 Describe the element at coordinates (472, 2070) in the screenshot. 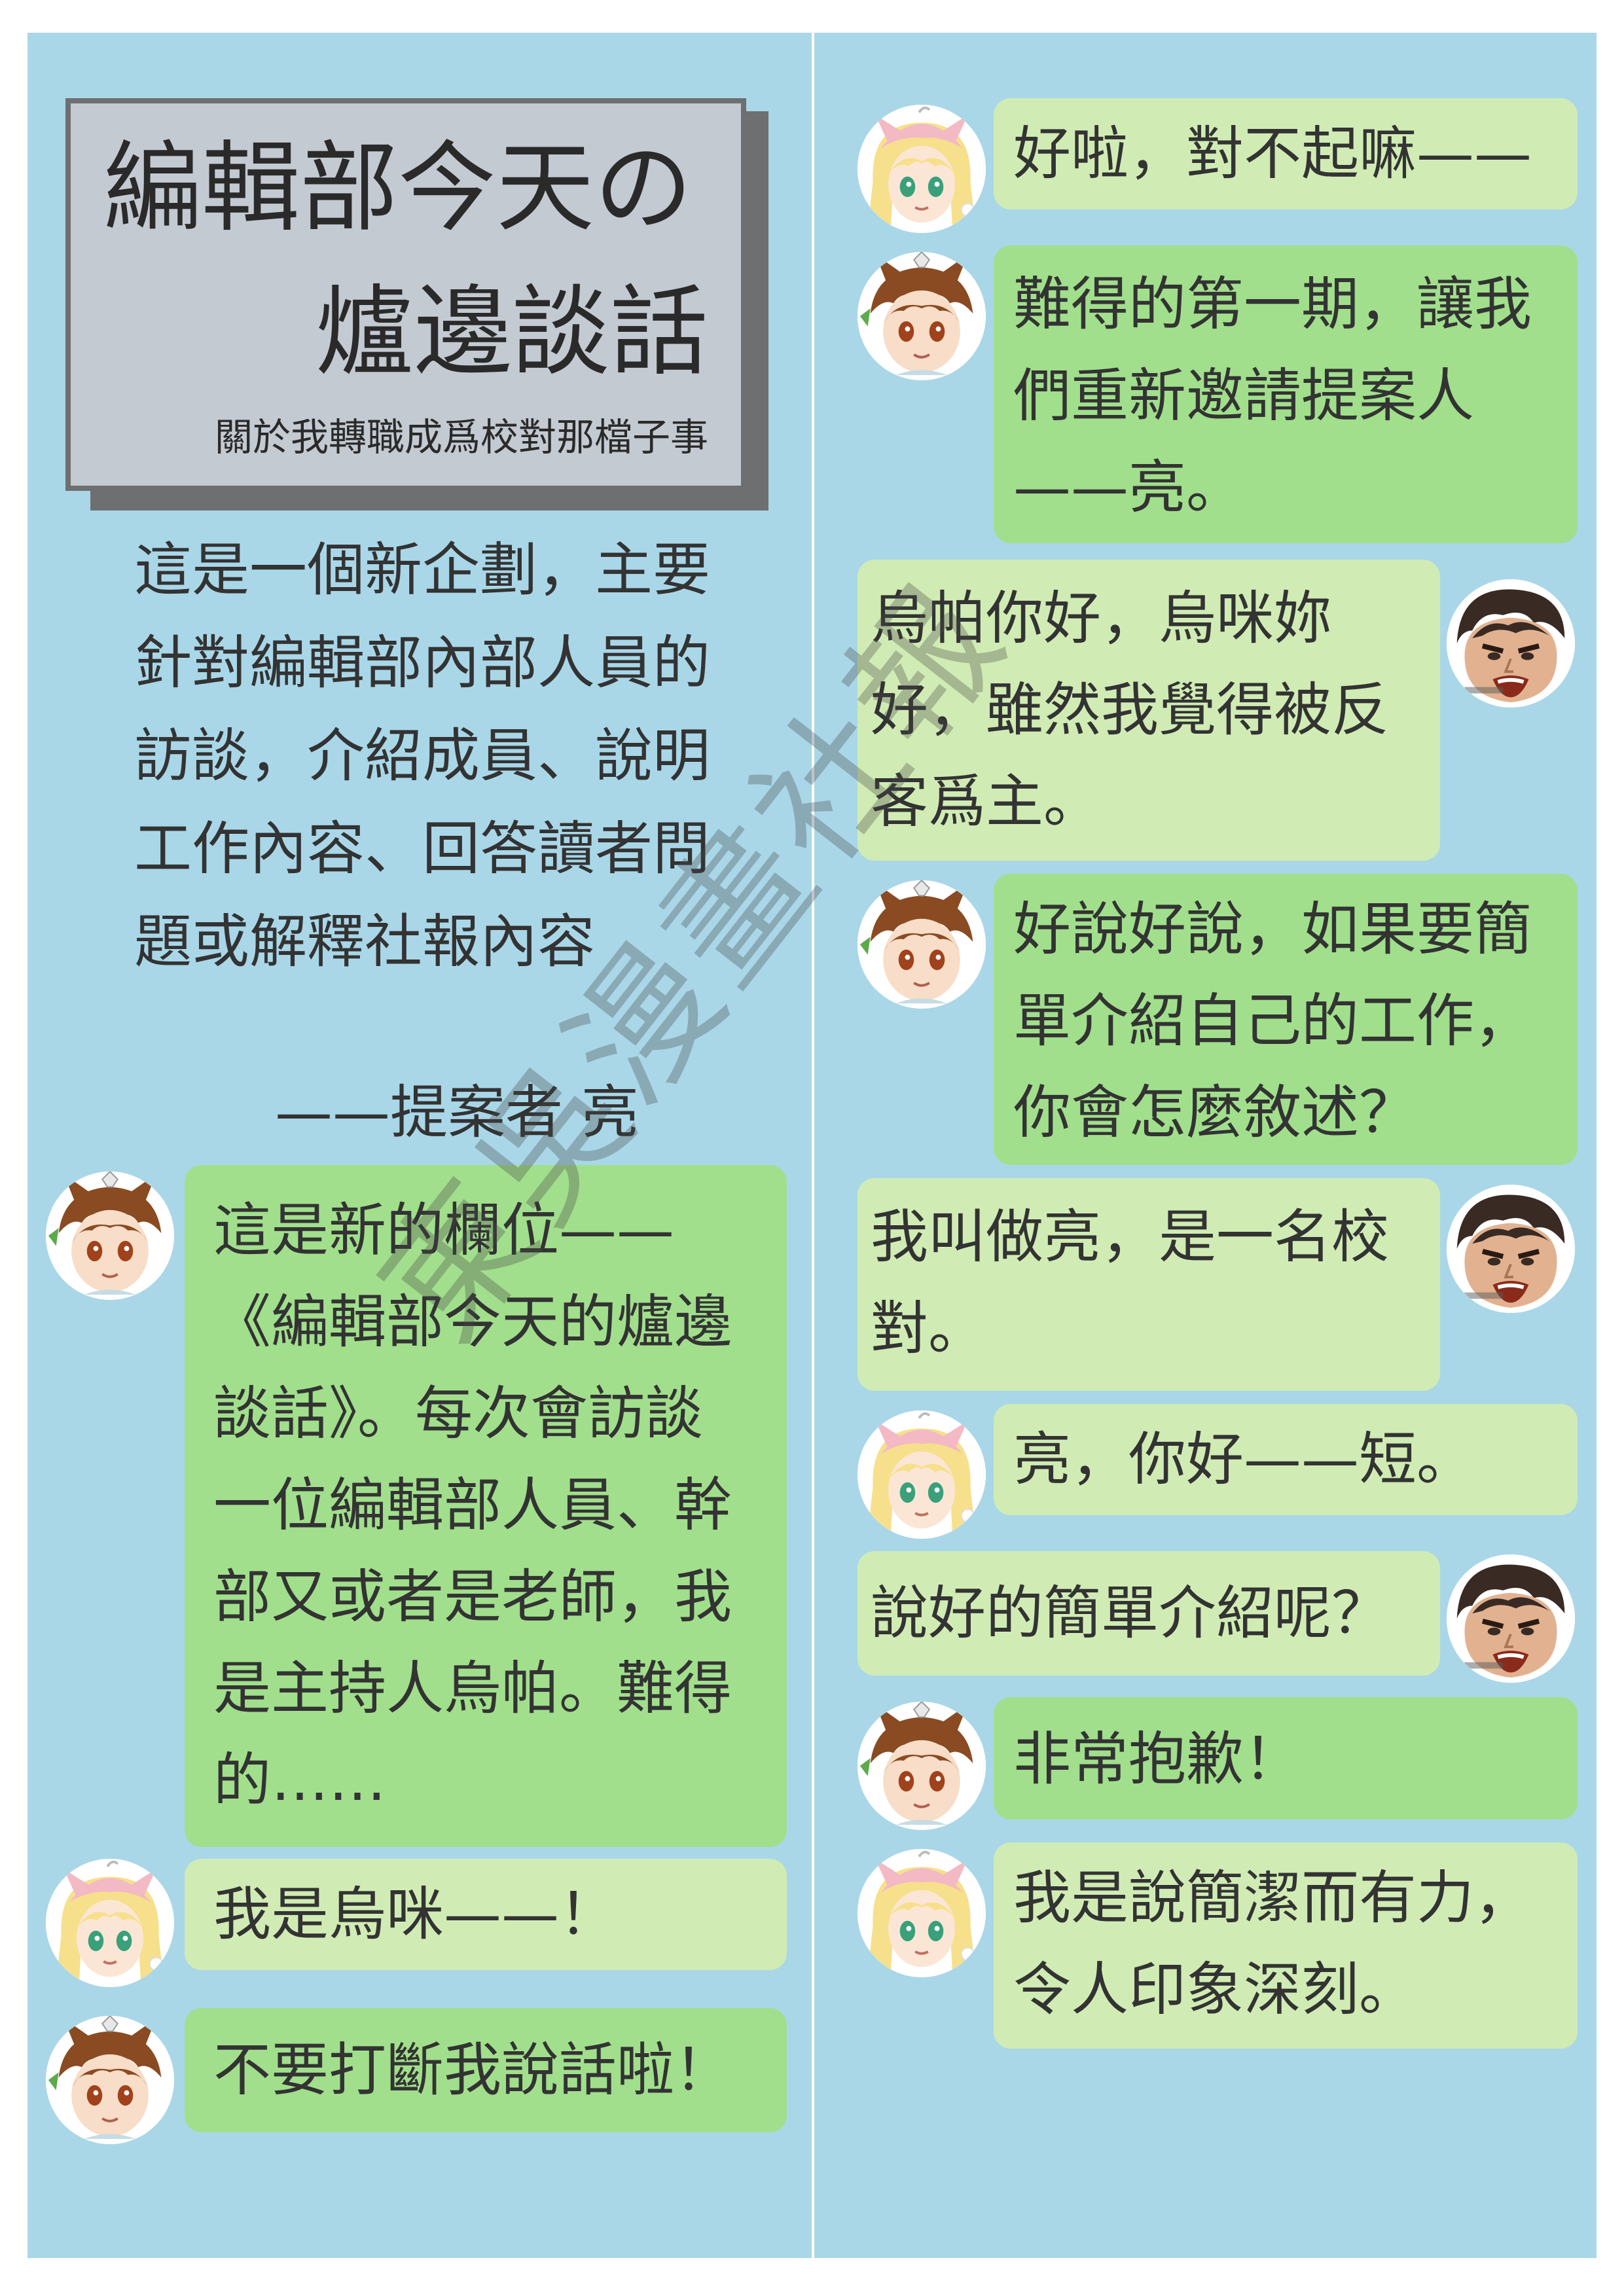

I see `message-text: 不要打斷我說話啦！` at that location.